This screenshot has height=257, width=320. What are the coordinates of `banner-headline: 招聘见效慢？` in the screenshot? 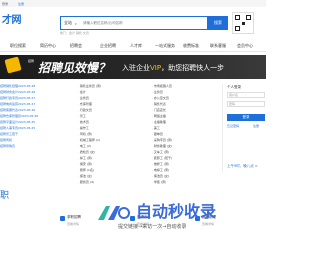 It's located at (74, 68).